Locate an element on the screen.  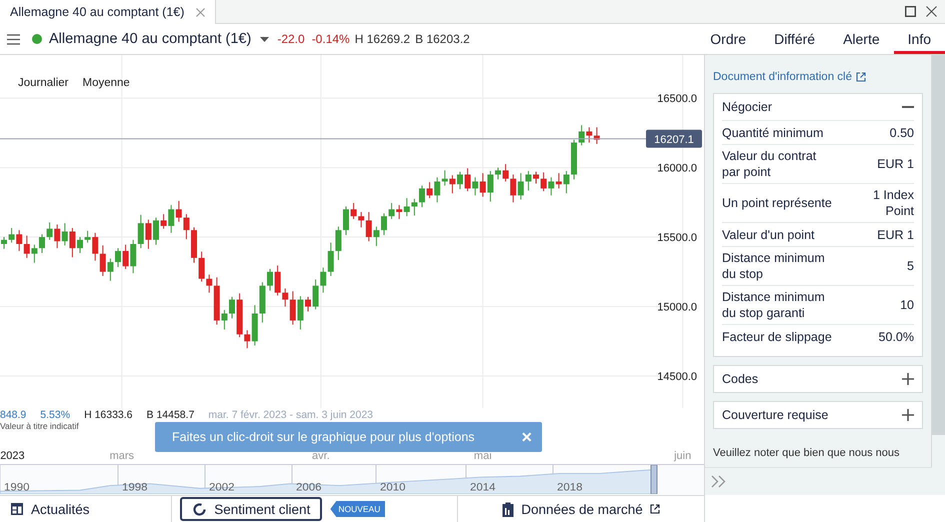
info-value: 10 is located at coordinates (907, 305).